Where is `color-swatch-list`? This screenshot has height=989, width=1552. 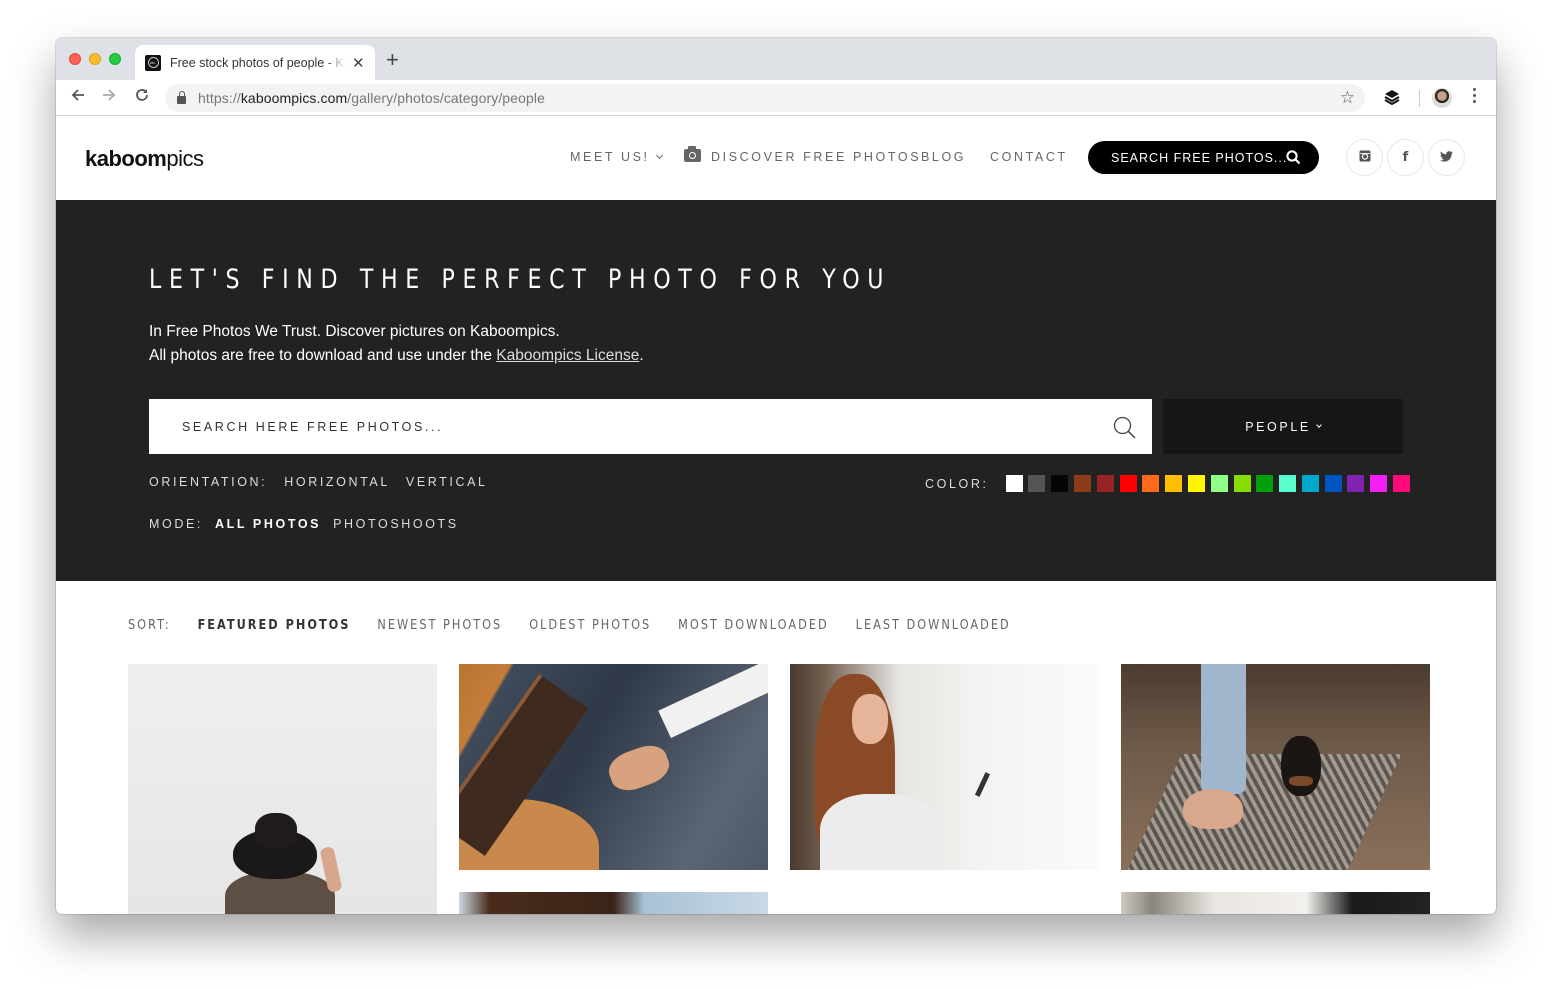 color-swatch-list is located at coordinates (1210, 483).